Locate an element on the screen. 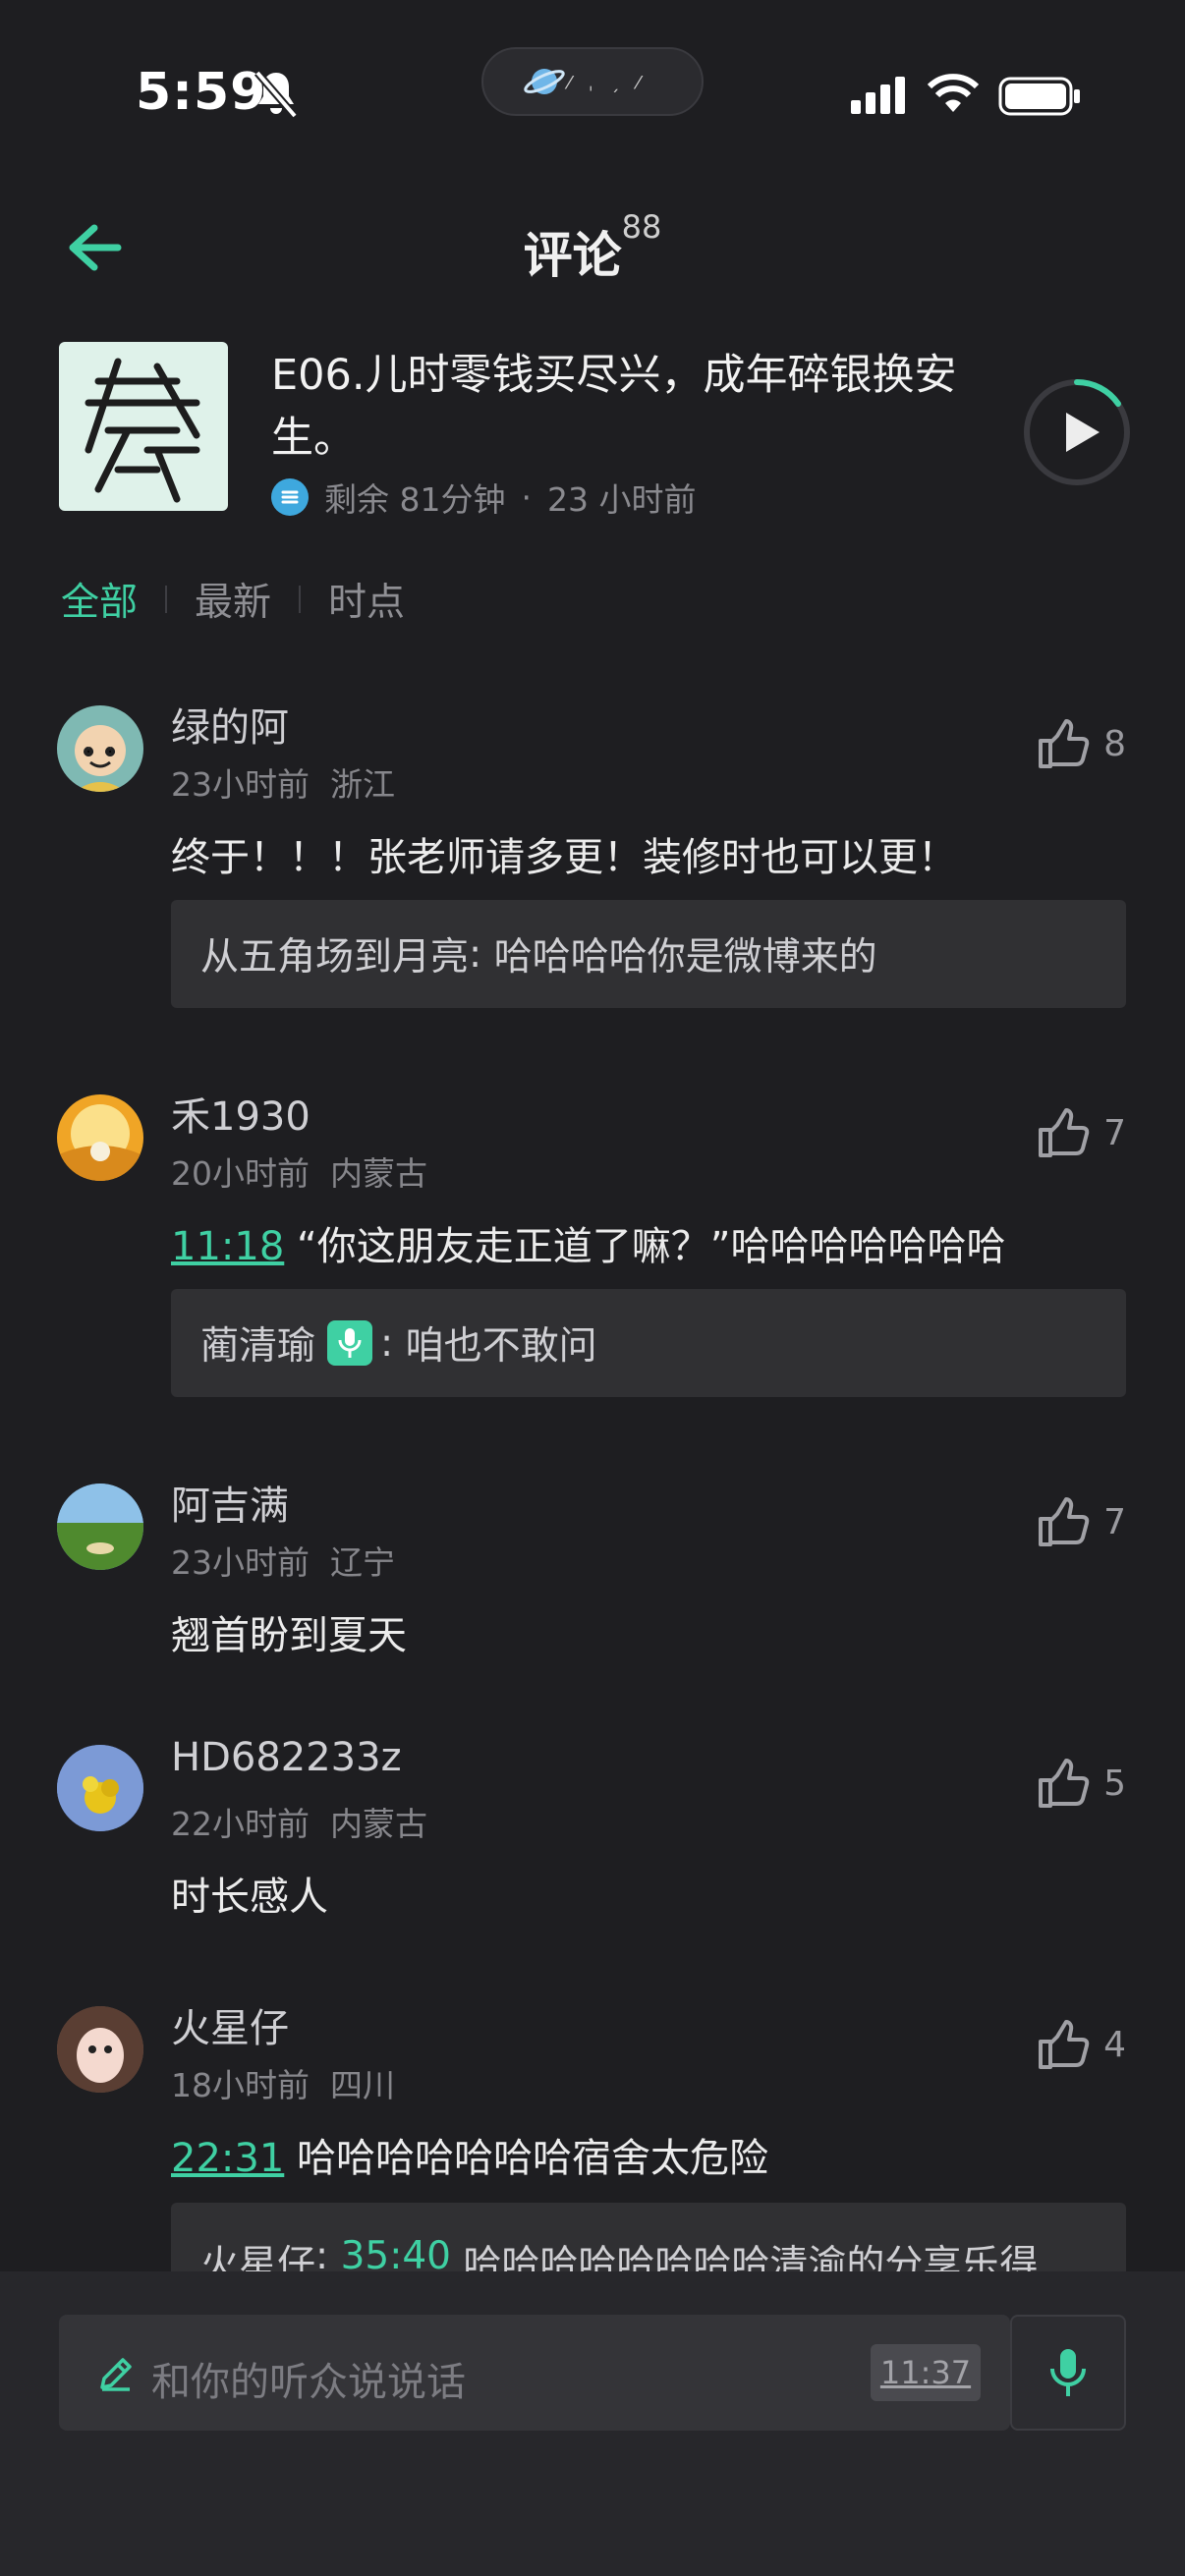 The image size is (1185, 2576). like-count: 8 is located at coordinates (1115, 743).